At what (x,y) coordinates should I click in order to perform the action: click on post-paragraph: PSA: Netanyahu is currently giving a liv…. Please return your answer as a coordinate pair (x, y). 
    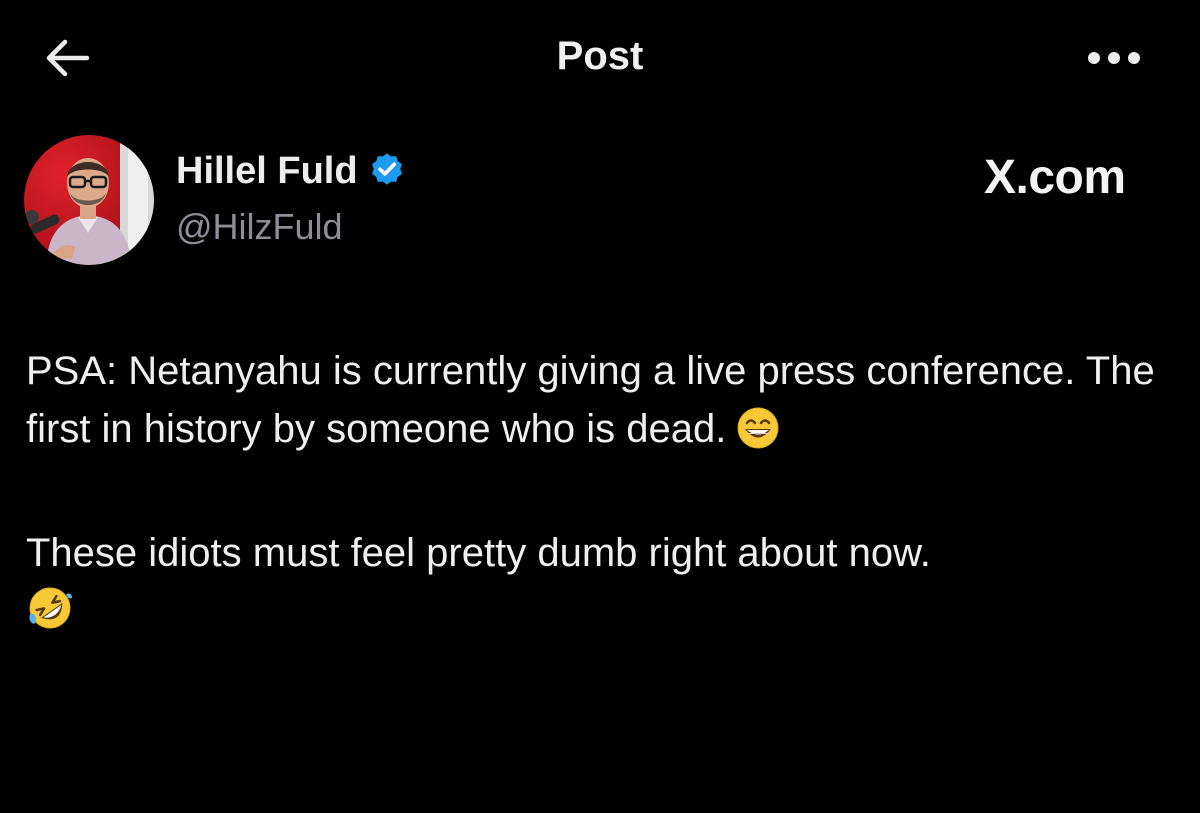
    Looking at the image, I should click on (601, 404).